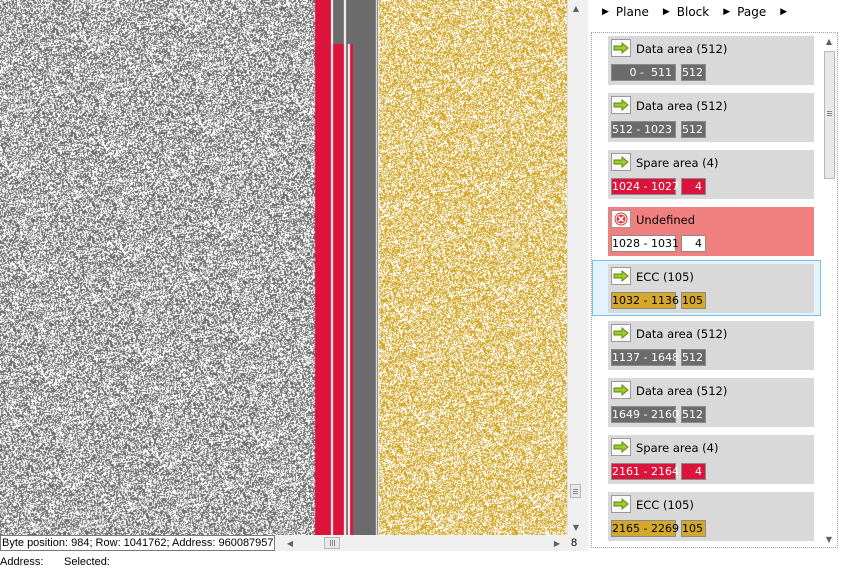  Describe the element at coordinates (711, 516) in the screenshot. I see `area-item-ecc: ECC (105) 2165 - 2269 105` at that location.